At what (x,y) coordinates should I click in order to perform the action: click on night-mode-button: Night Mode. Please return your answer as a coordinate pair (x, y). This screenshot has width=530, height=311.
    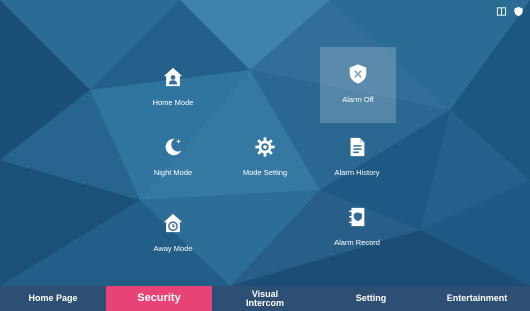
    Looking at the image, I should click on (173, 163).